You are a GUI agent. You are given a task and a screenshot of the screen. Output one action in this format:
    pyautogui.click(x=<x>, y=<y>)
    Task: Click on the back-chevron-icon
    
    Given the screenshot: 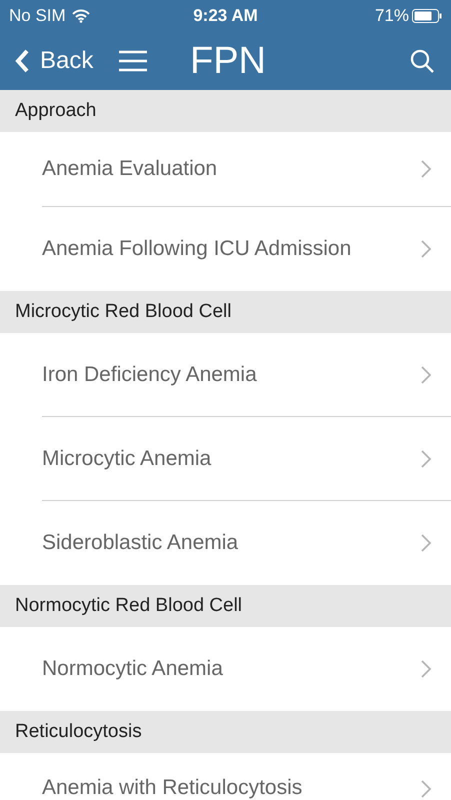 What is the action you would take?
    pyautogui.click(x=22, y=61)
    